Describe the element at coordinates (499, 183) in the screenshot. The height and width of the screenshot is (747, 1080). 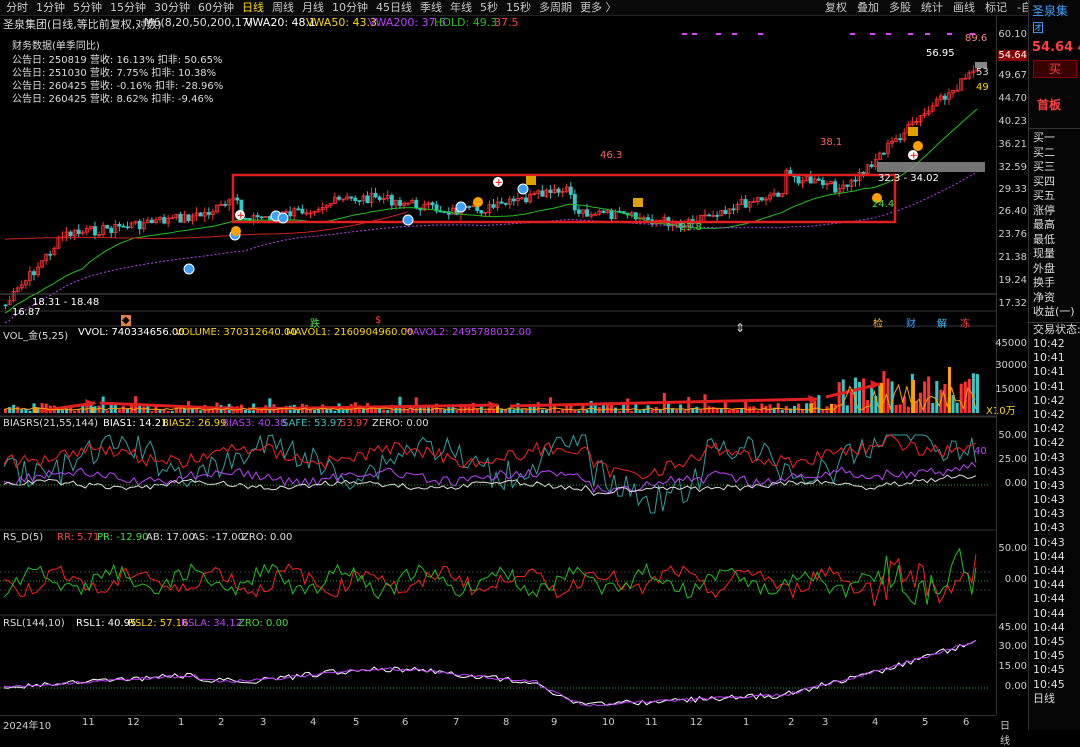
I see `buy-signal-icon: +` at that location.